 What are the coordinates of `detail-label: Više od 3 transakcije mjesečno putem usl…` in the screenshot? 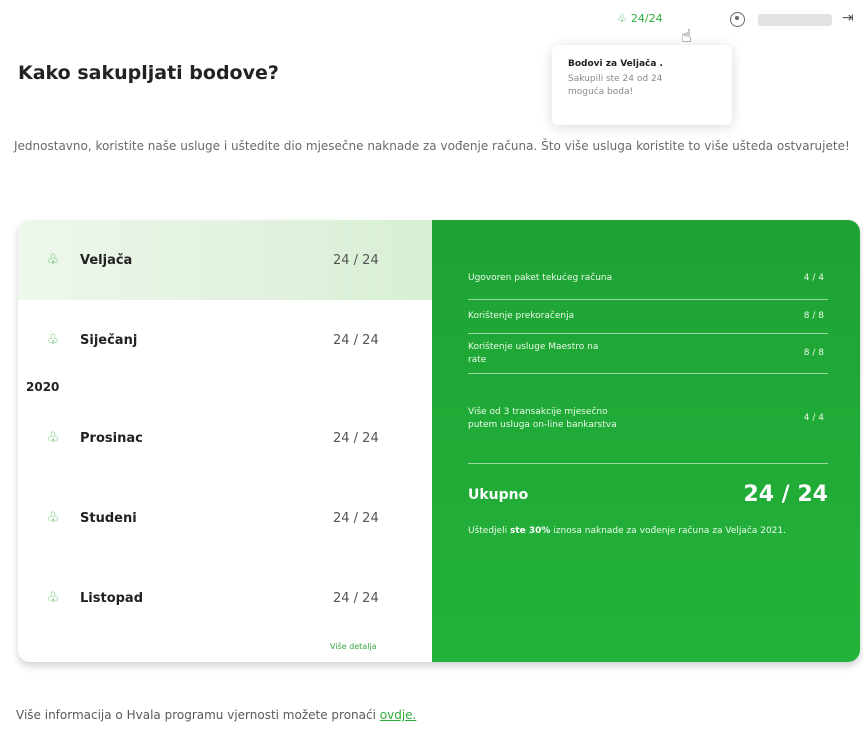 It's located at (542, 418).